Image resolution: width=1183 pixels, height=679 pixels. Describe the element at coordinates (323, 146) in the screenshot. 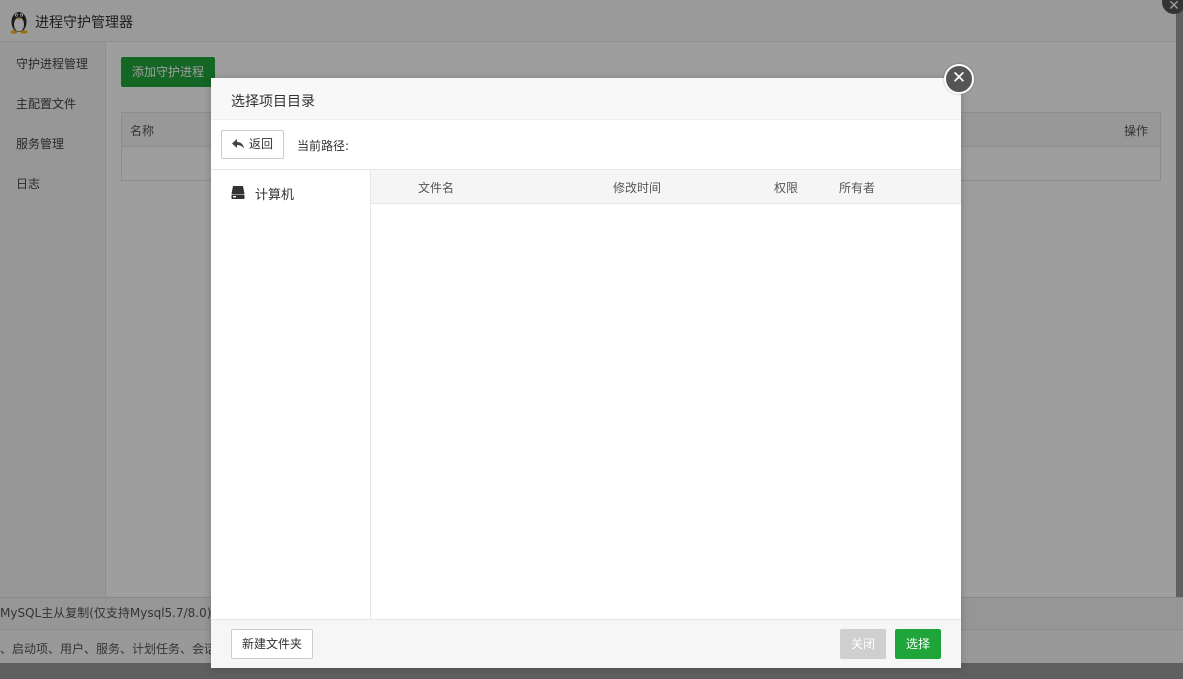

I see `current-path-label: 当前路径:` at that location.